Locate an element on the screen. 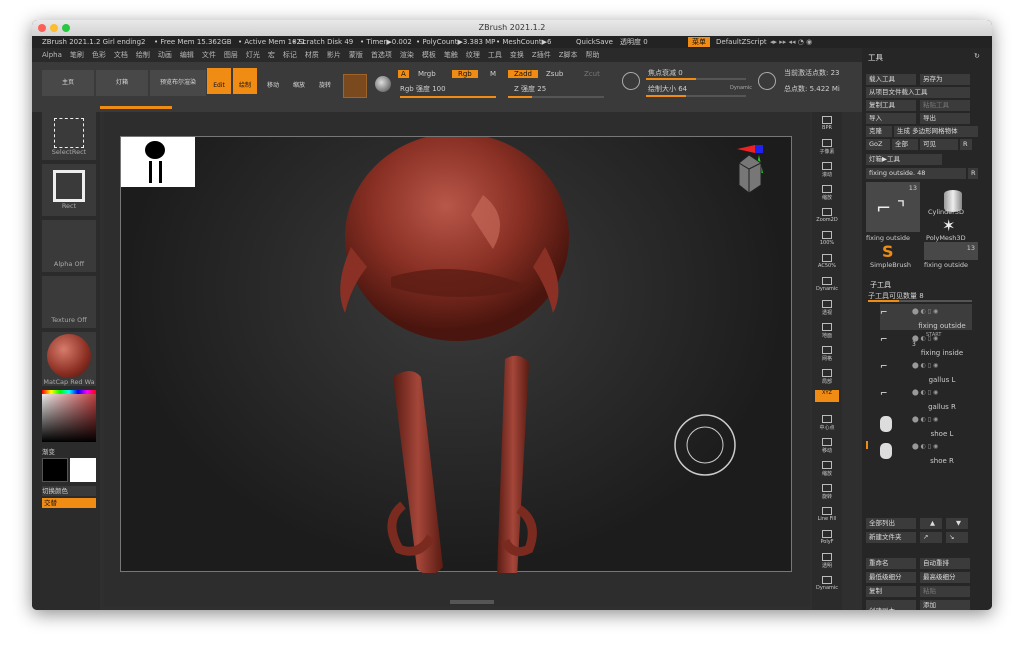 Image resolution: width=1024 pixels, height=651 pixels. material-swatch is located at coordinates (355, 86).